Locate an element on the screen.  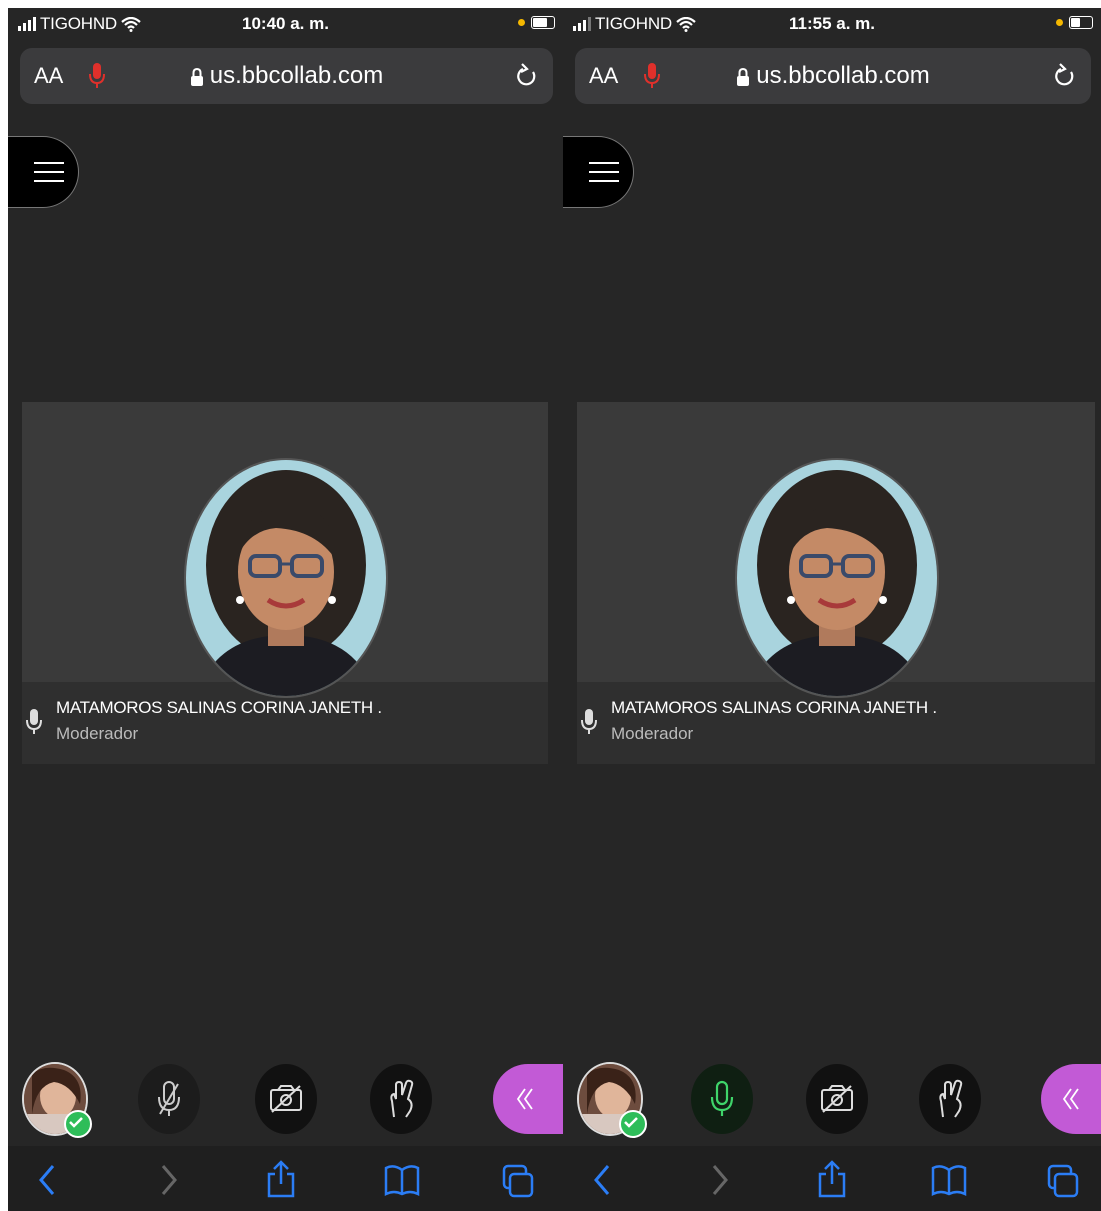
microphone-off-icon is located at coordinates (169, 1098).